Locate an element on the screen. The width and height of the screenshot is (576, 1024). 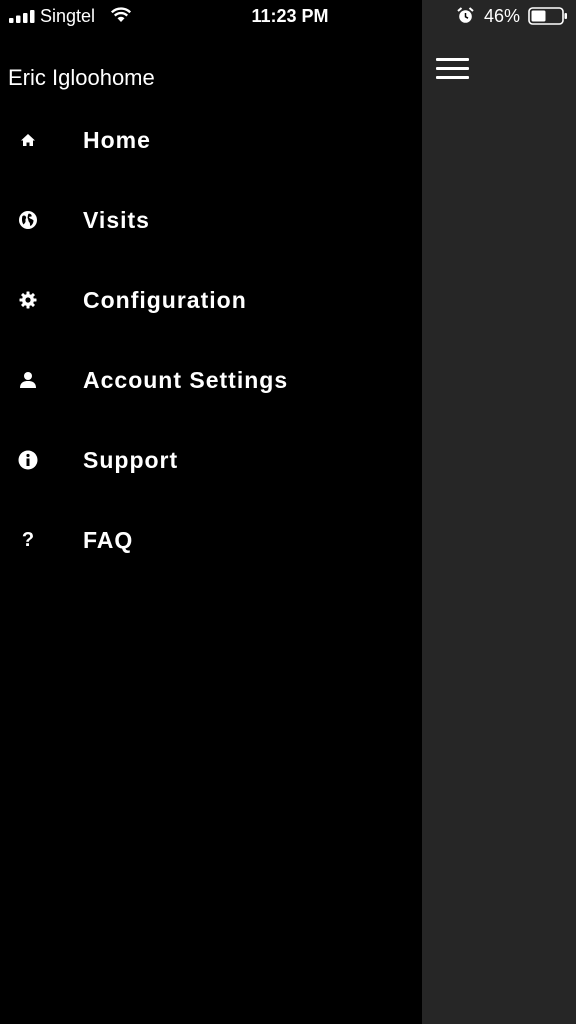
wifi-icon is located at coordinates (121, 14).